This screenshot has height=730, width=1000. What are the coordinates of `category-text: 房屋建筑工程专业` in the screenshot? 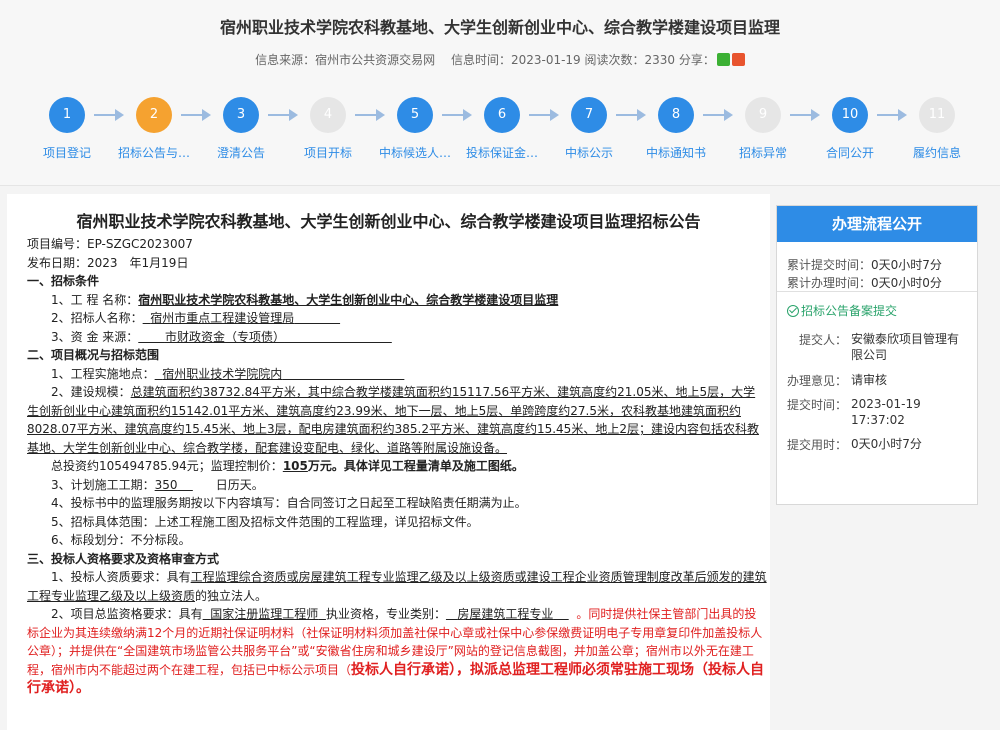 It's located at (505, 614).